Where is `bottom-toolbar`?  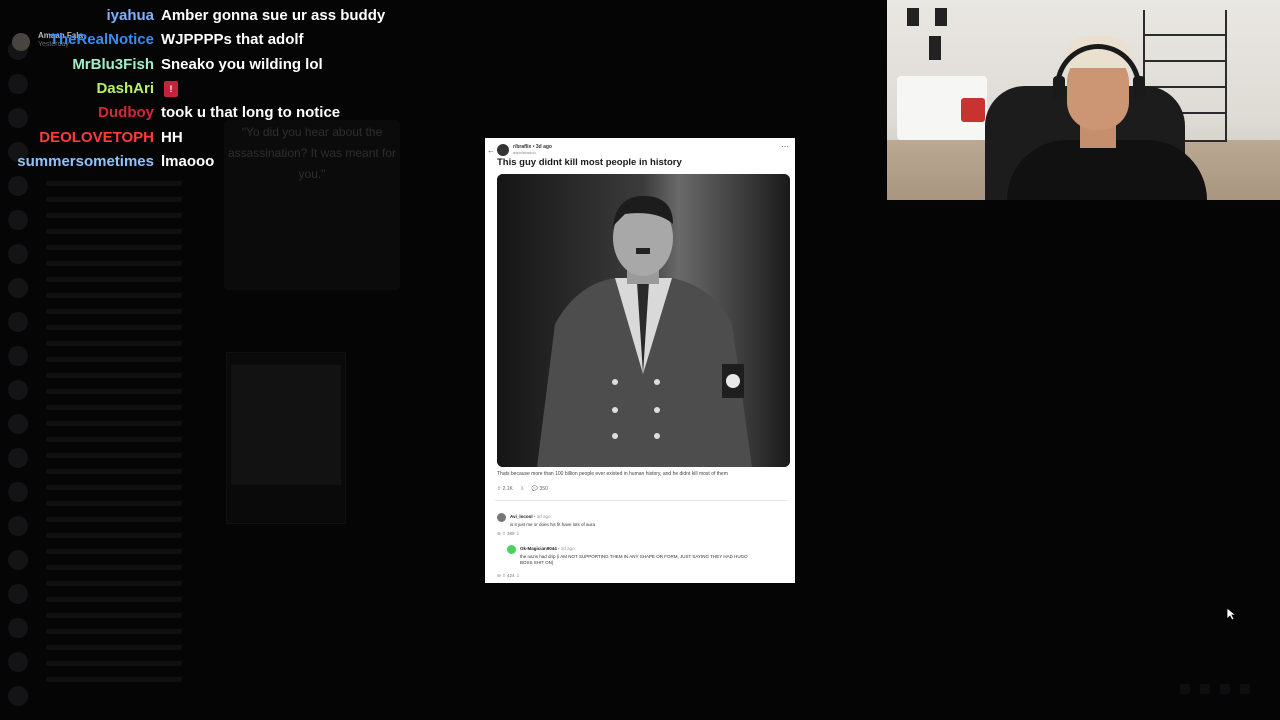 bottom-toolbar is located at coordinates (640, 691).